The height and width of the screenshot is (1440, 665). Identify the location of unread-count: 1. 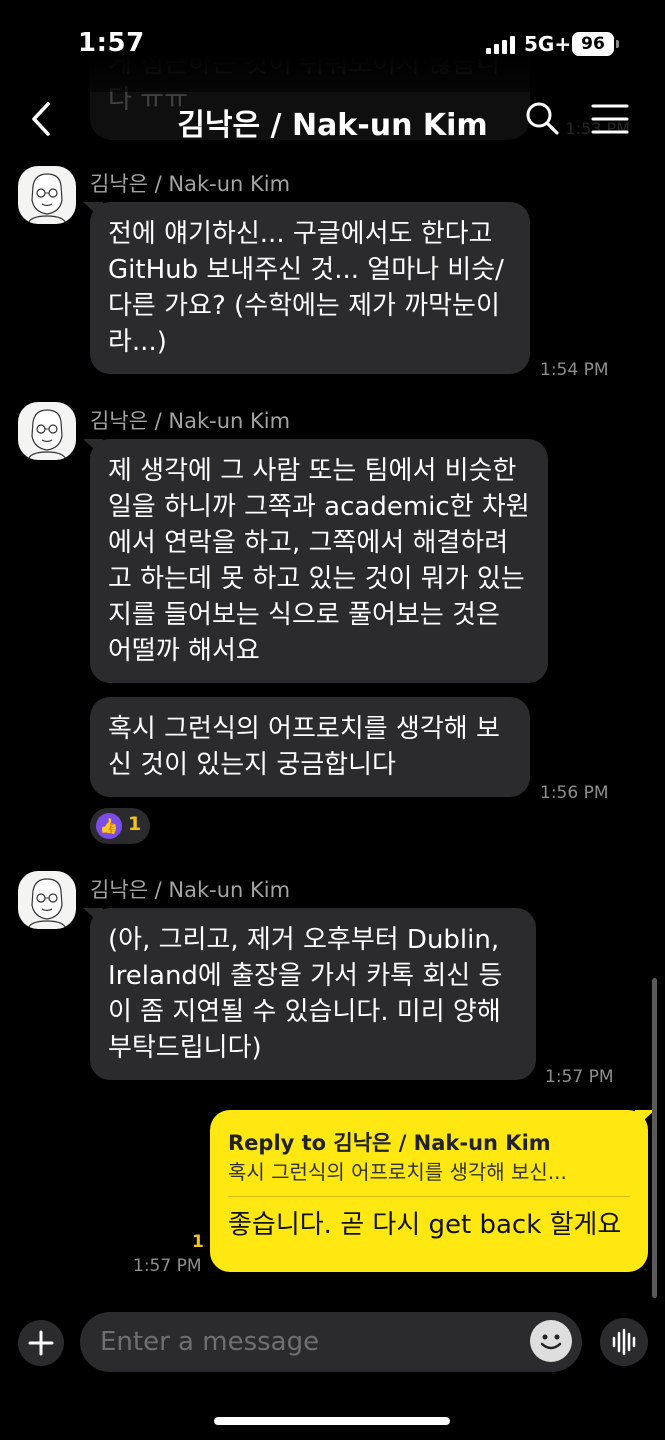
(198, 1242).